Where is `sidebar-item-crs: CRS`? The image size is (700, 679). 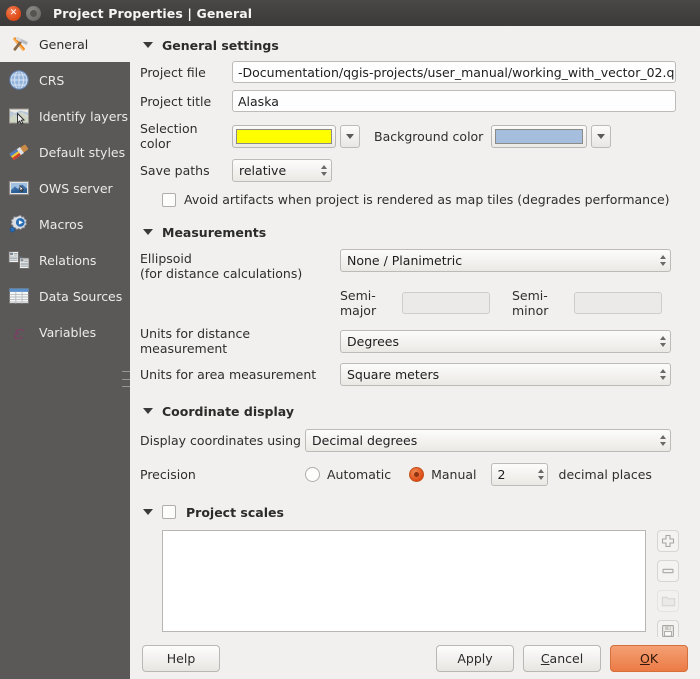 sidebar-item-crs: CRS is located at coordinates (65, 80).